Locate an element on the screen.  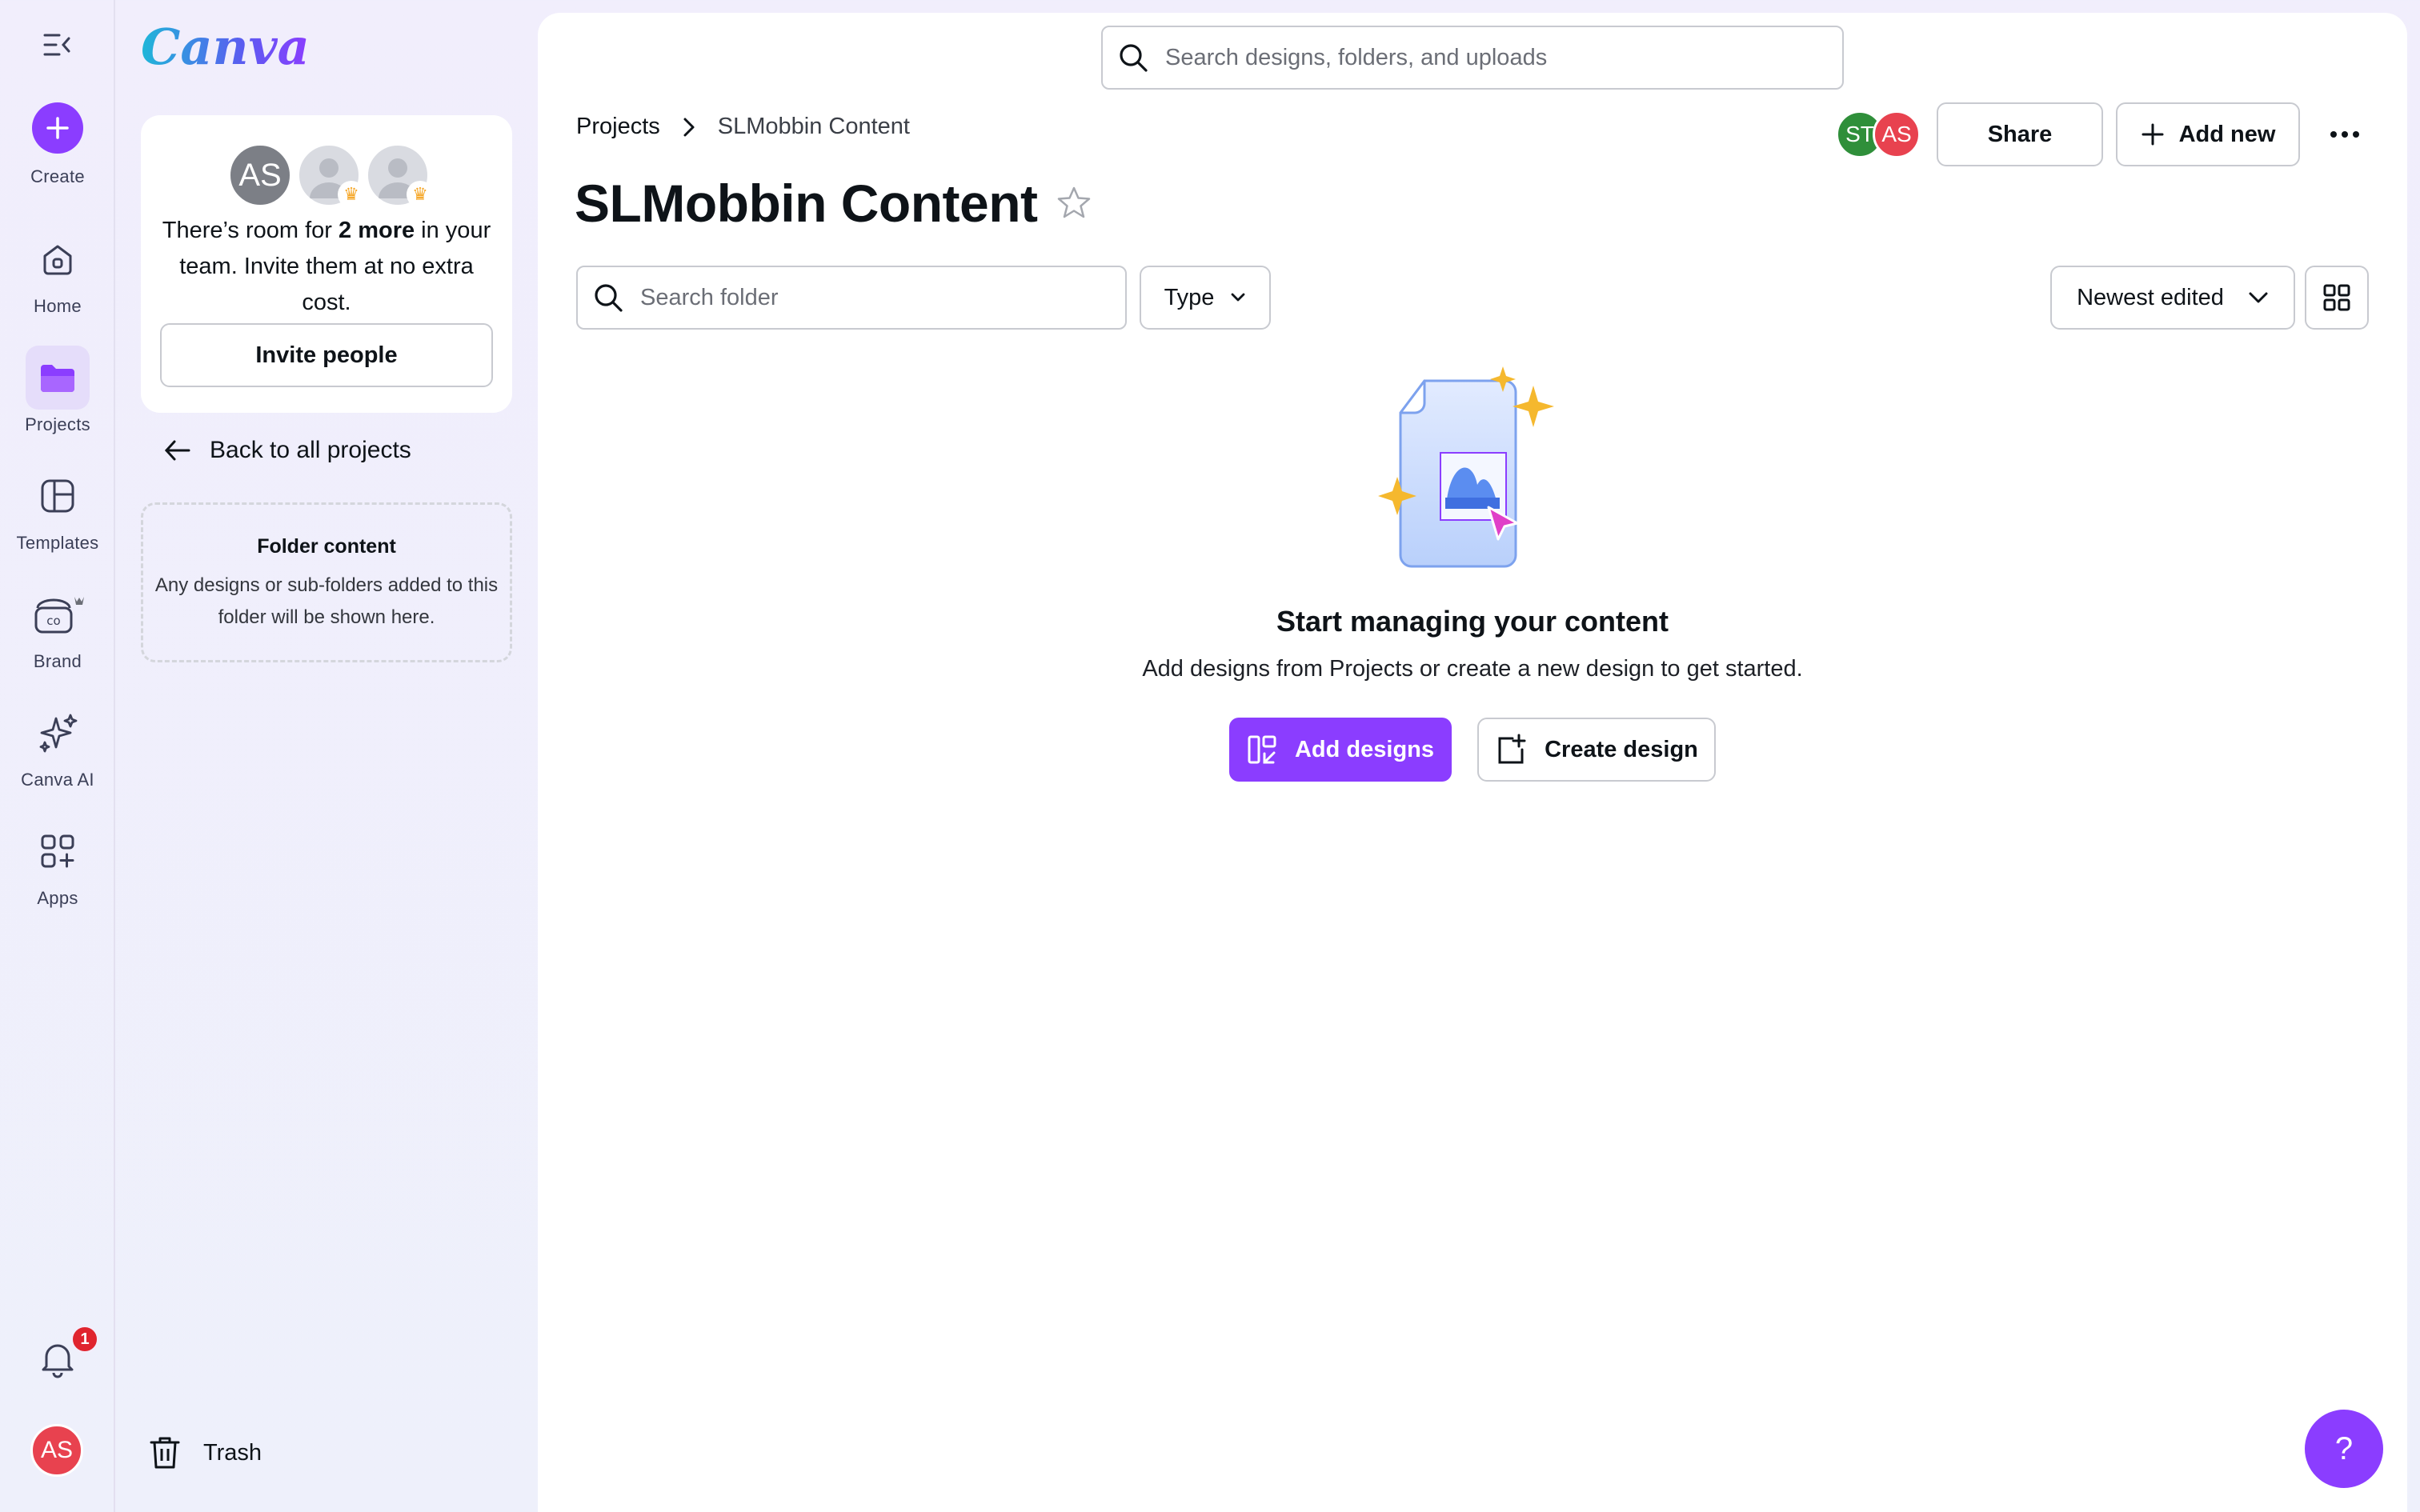
rail-projects: Projects is located at coordinates (57, 390).